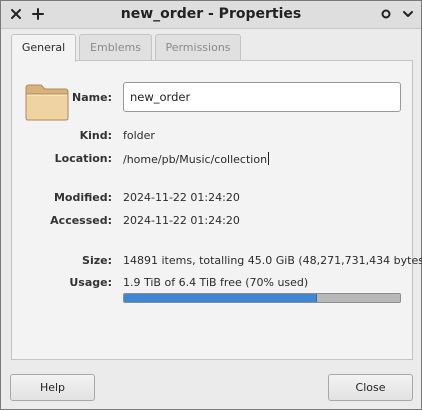 The height and width of the screenshot is (410, 422). What do you see at coordinates (81, 220) in the screenshot?
I see `accessed-label: Accessed:` at bounding box center [81, 220].